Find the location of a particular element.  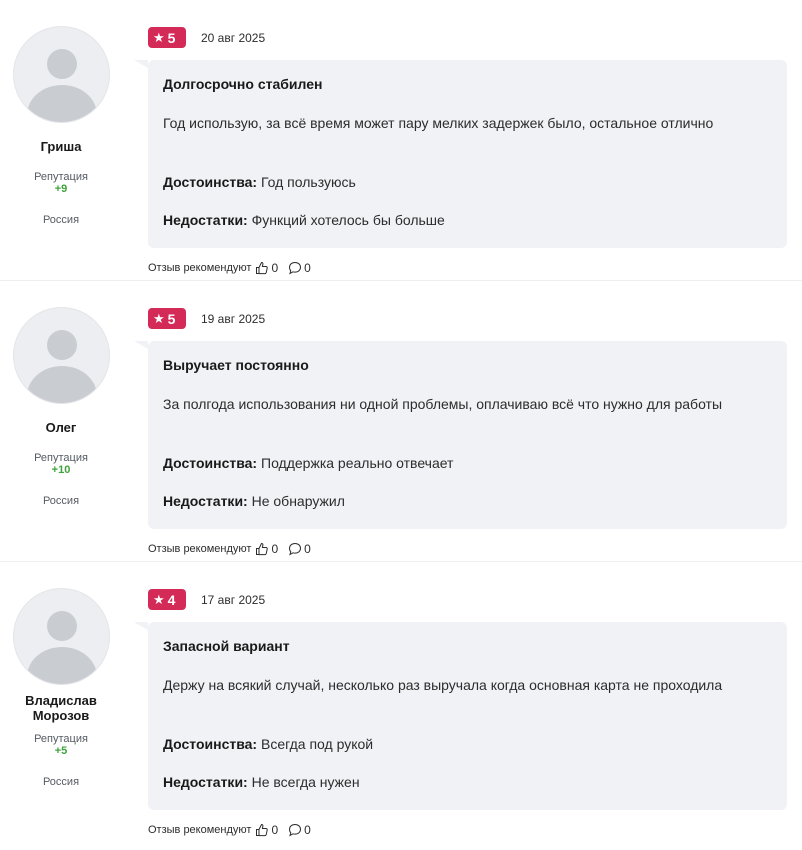

review-title: Выручает постоянно is located at coordinates (236, 365).